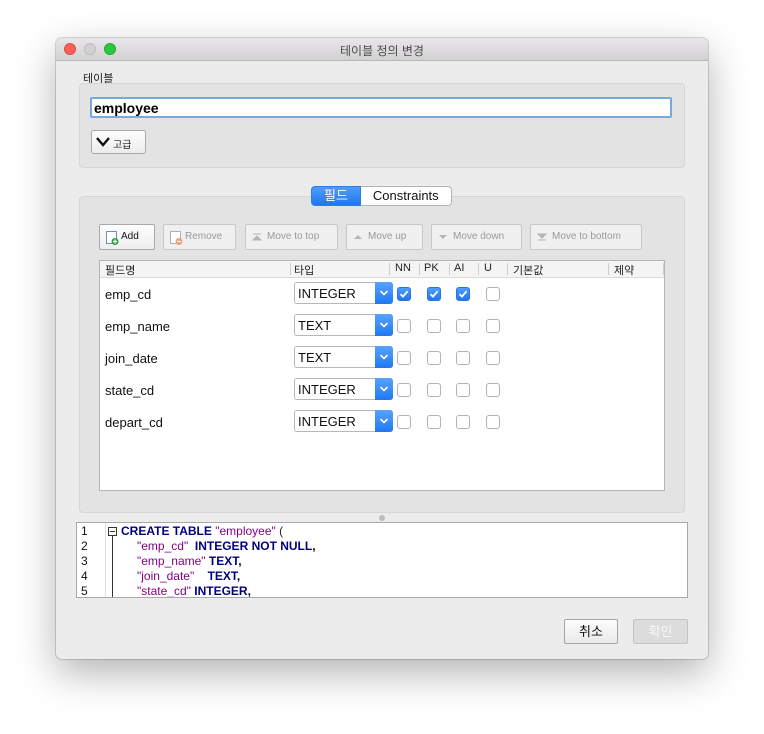 This screenshot has width=764, height=734. I want to click on sql-line-4: "join_date" TEXT,, so click(189, 576).